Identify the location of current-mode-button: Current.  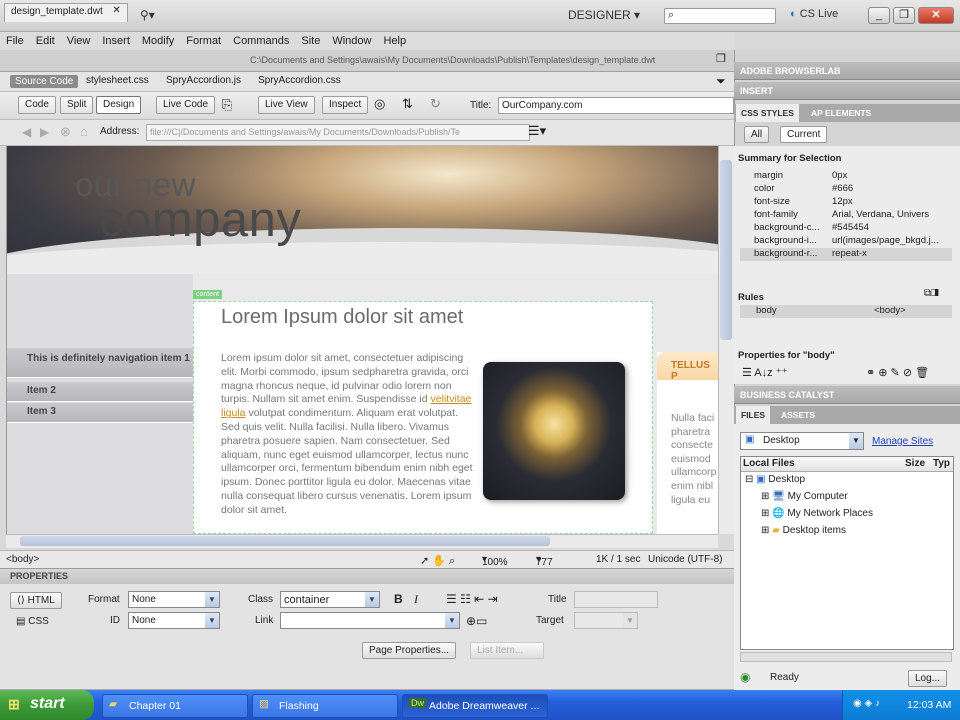
(804, 134).